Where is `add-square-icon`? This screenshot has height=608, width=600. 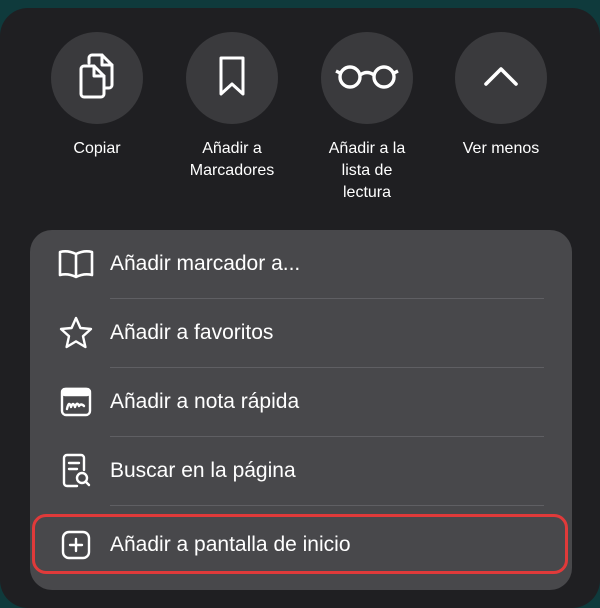 add-square-icon is located at coordinates (76, 545).